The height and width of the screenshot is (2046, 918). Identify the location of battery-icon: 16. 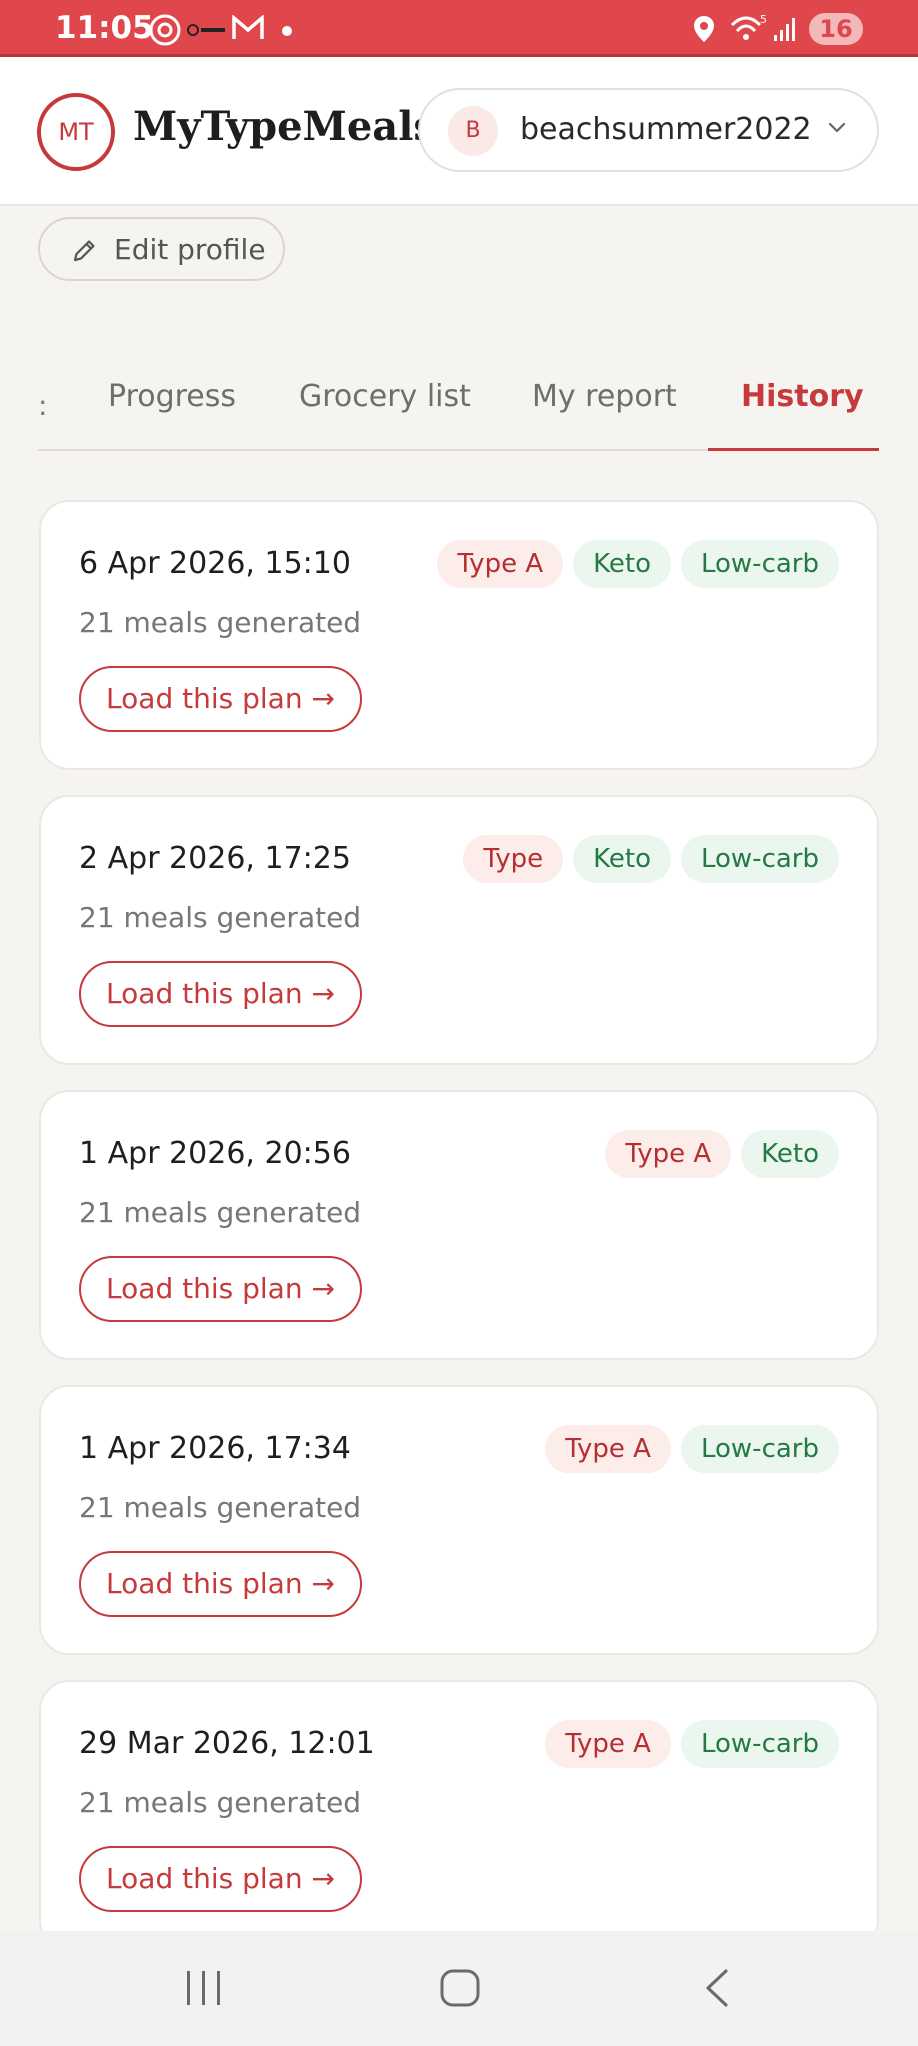
(836, 29).